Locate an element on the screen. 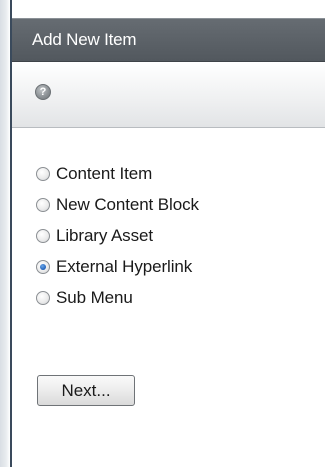 The width and height of the screenshot is (325, 467). option-content-item: Content Item is located at coordinates (117, 173).